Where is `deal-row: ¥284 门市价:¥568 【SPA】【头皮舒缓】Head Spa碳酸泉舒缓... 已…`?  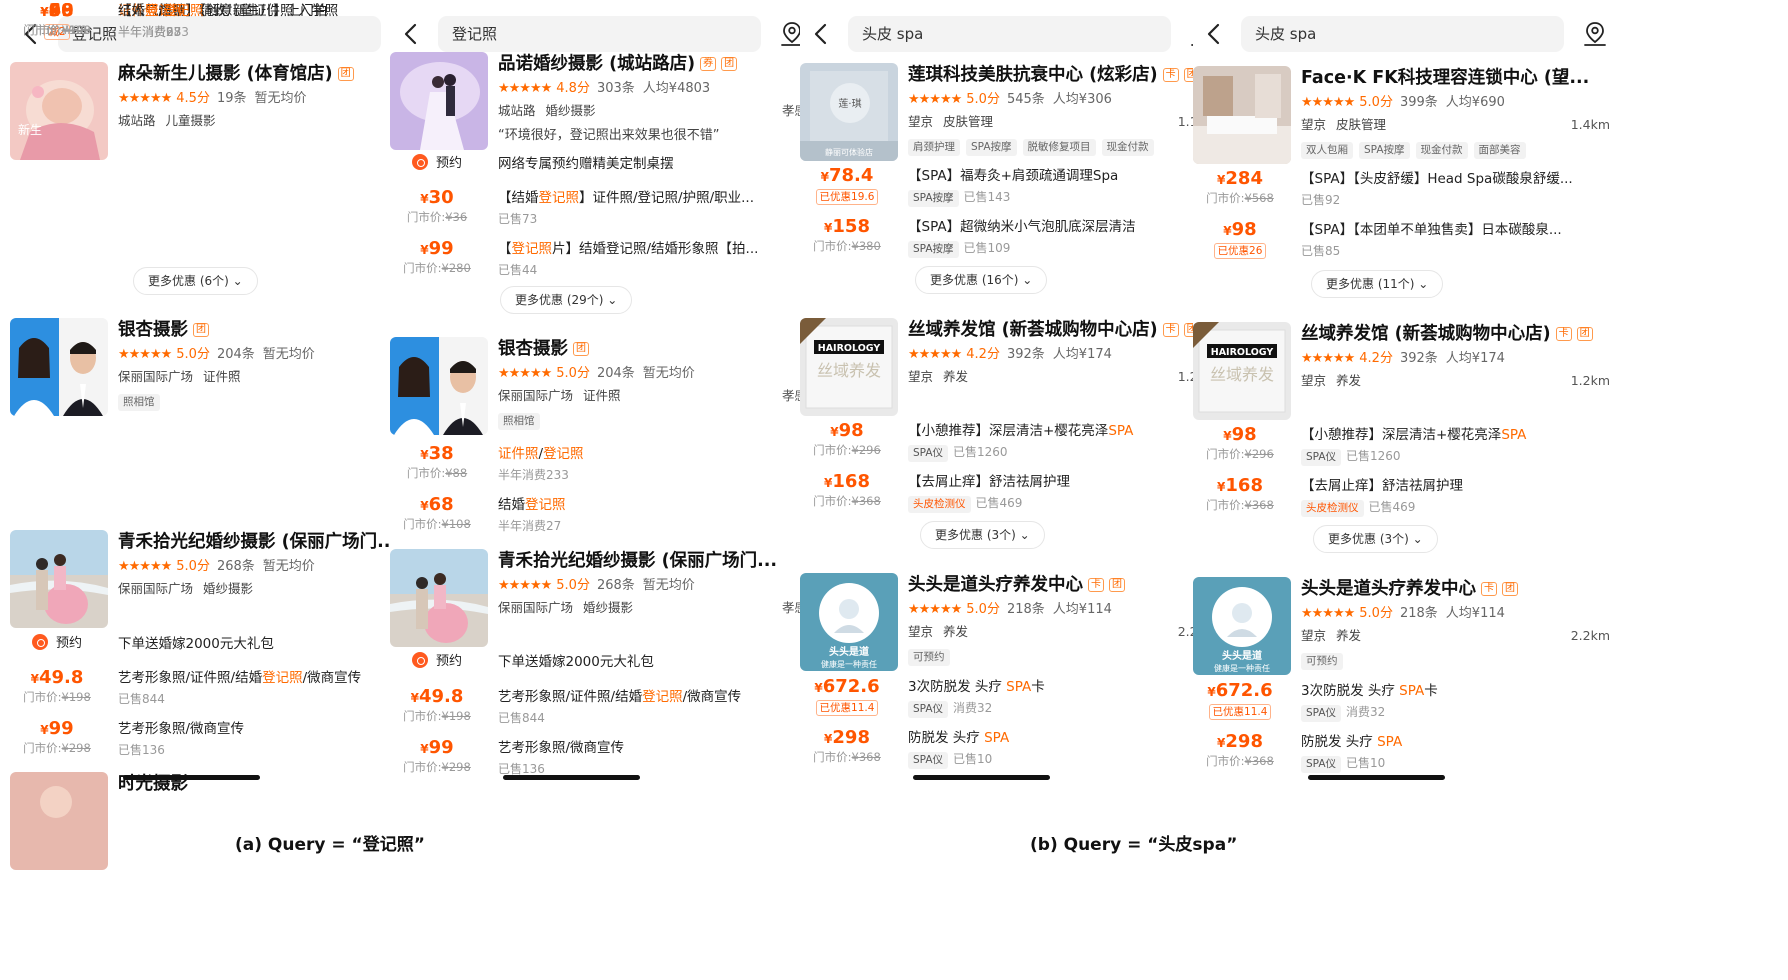
deal-row: ¥284 门市价:¥568 【SPA】【头皮舒缓】Head Spa碳酸泉舒缓... 已… is located at coordinates (1405, 191).